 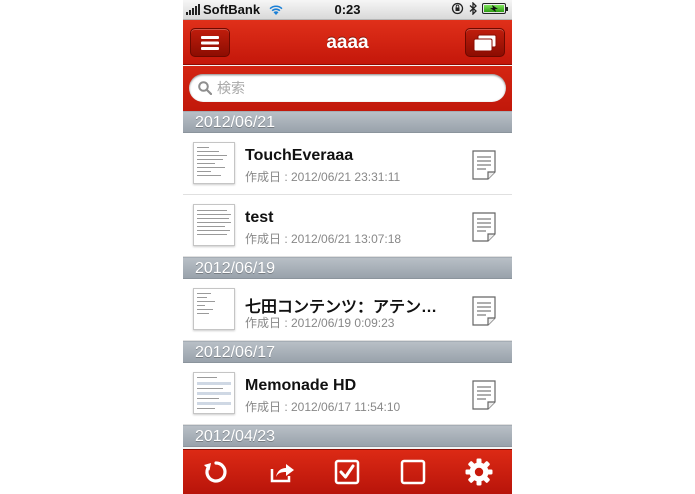 I want to click on search-icon, so click(x=205, y=88).